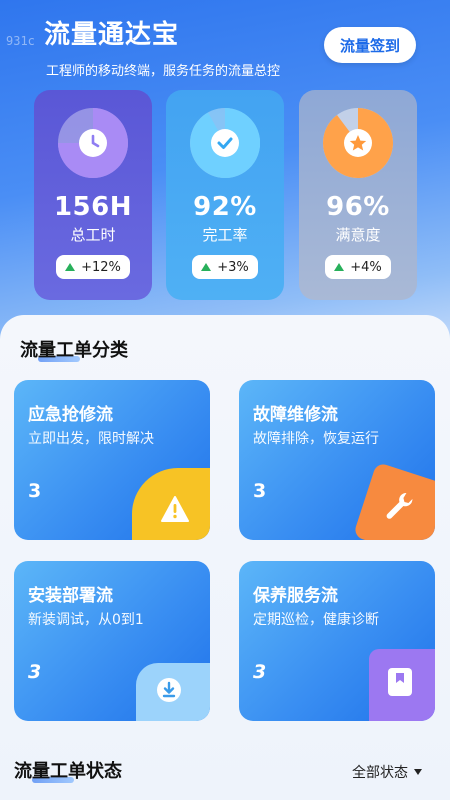 Image resolution: width=450 pixels, height=800 pixels. Describe the element at coordinates (370, 45) in the screenshot. I see `signin-button: 流量签到` at that location.